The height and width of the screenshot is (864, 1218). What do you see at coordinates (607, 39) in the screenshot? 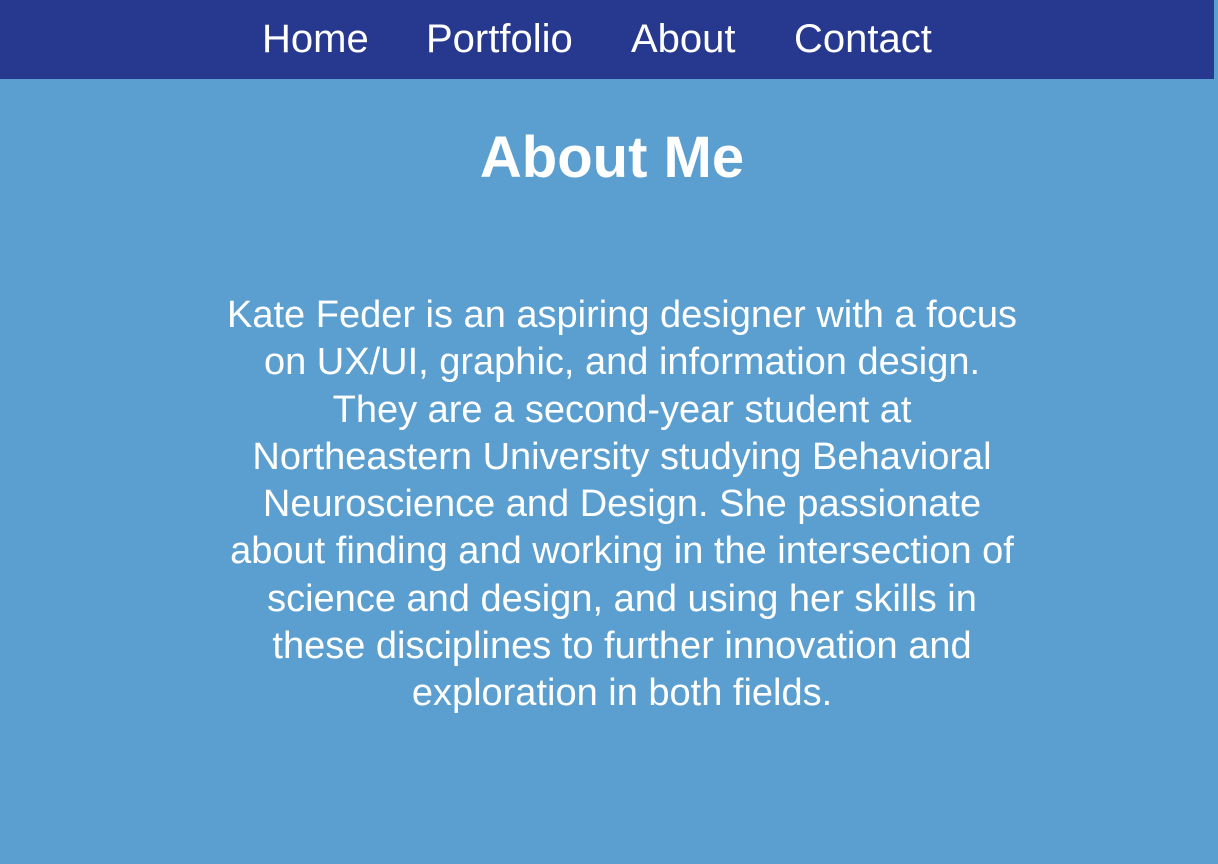
I see `top-navbar: Home Portfolio About Contact` at bounding box center [607, 39].